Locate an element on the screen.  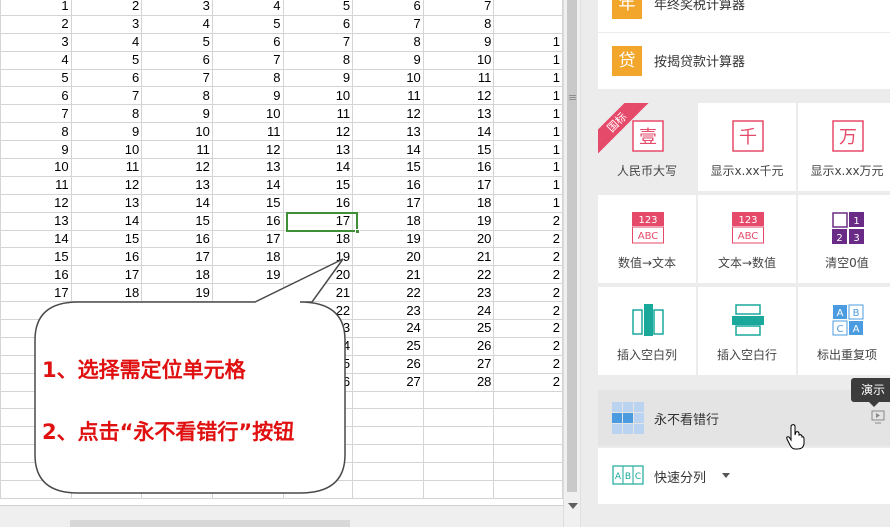
ten-thousand-icon: 万 is located at coordinates (848, 136).